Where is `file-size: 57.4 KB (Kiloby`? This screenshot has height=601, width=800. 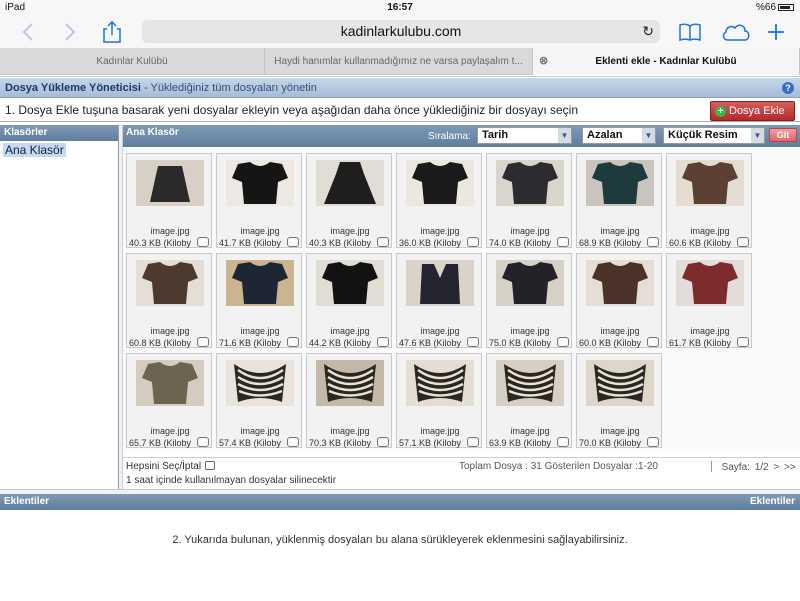 file-size: 57.4 KB (Kiloby is located at coordinates (250, 443).